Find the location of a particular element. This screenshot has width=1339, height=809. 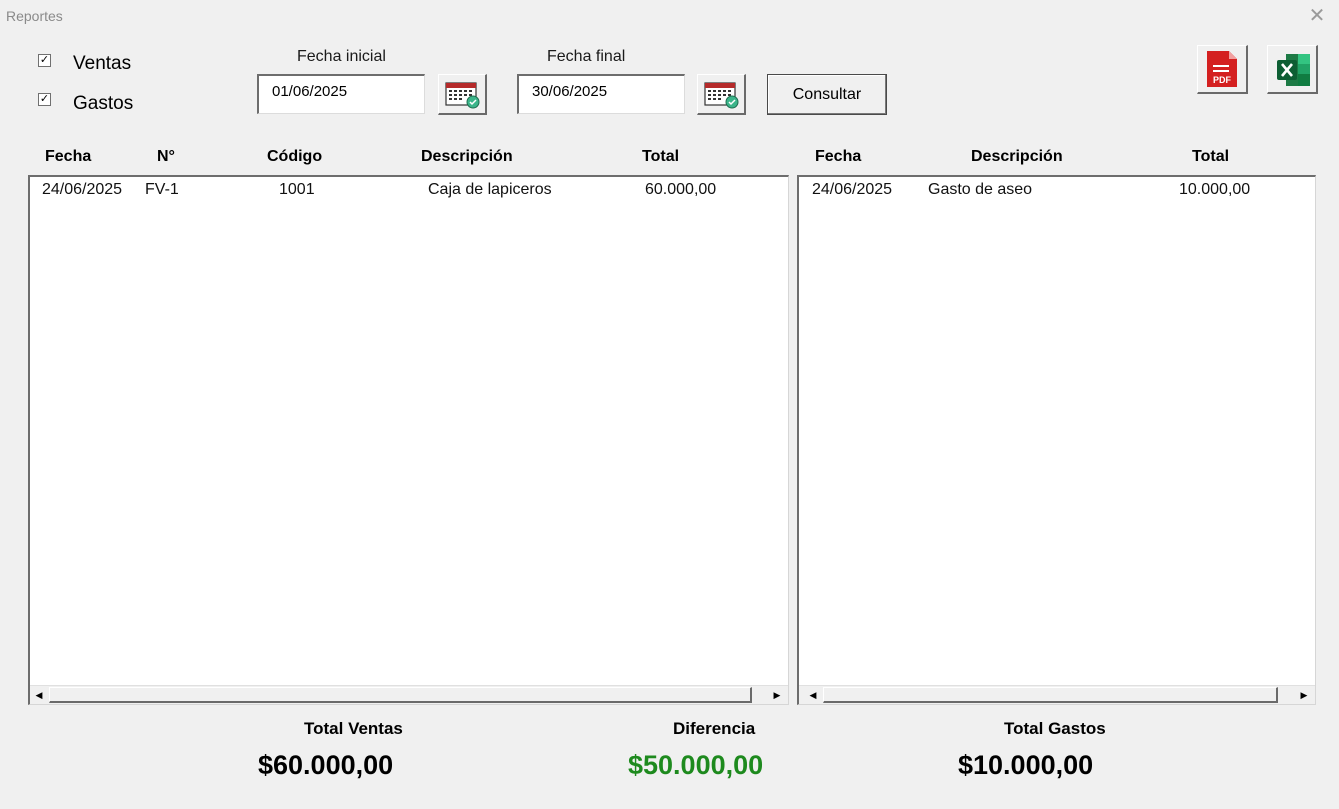

ventas-cell-codigo: 1001 is located at coordinates (297, 189).